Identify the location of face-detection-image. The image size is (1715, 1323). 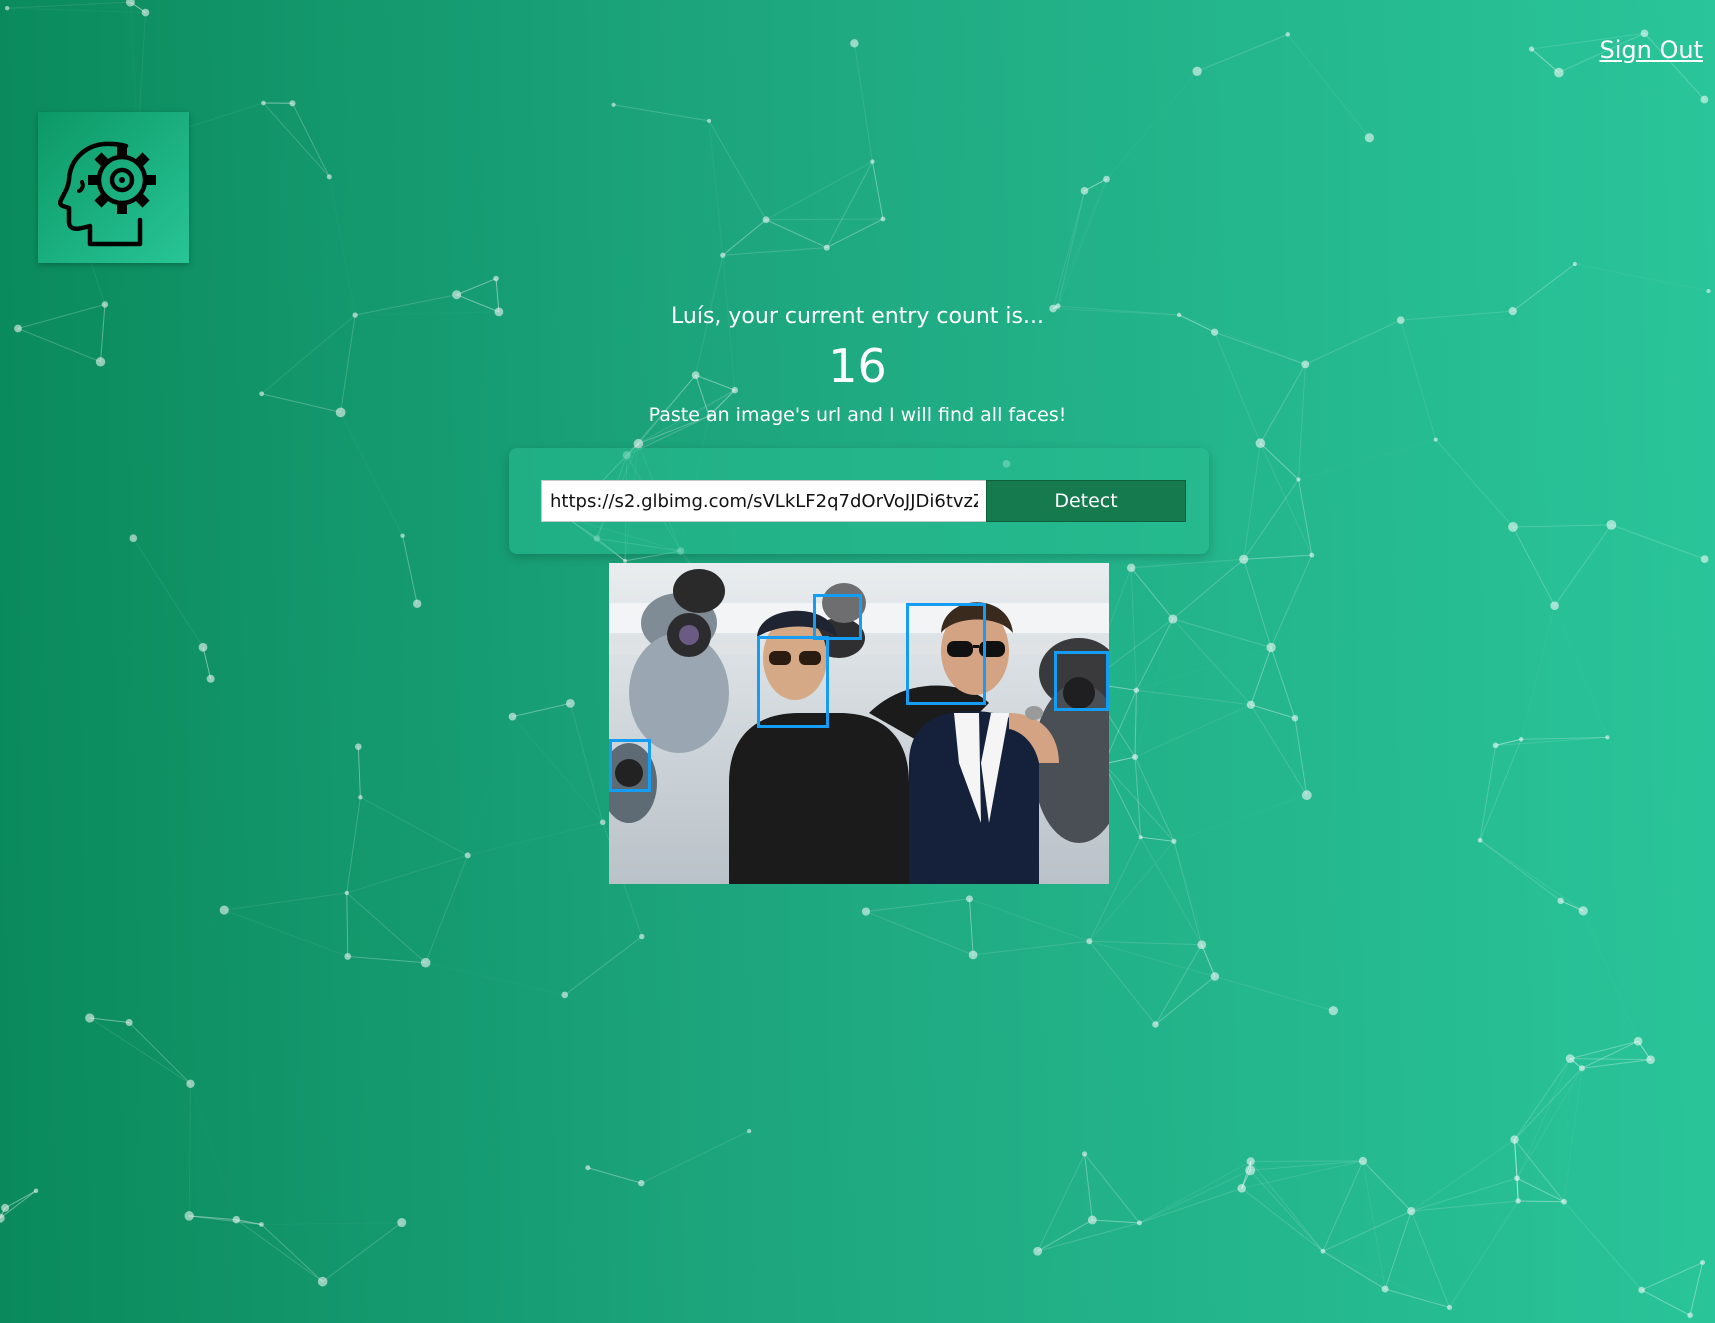
(859, 723).